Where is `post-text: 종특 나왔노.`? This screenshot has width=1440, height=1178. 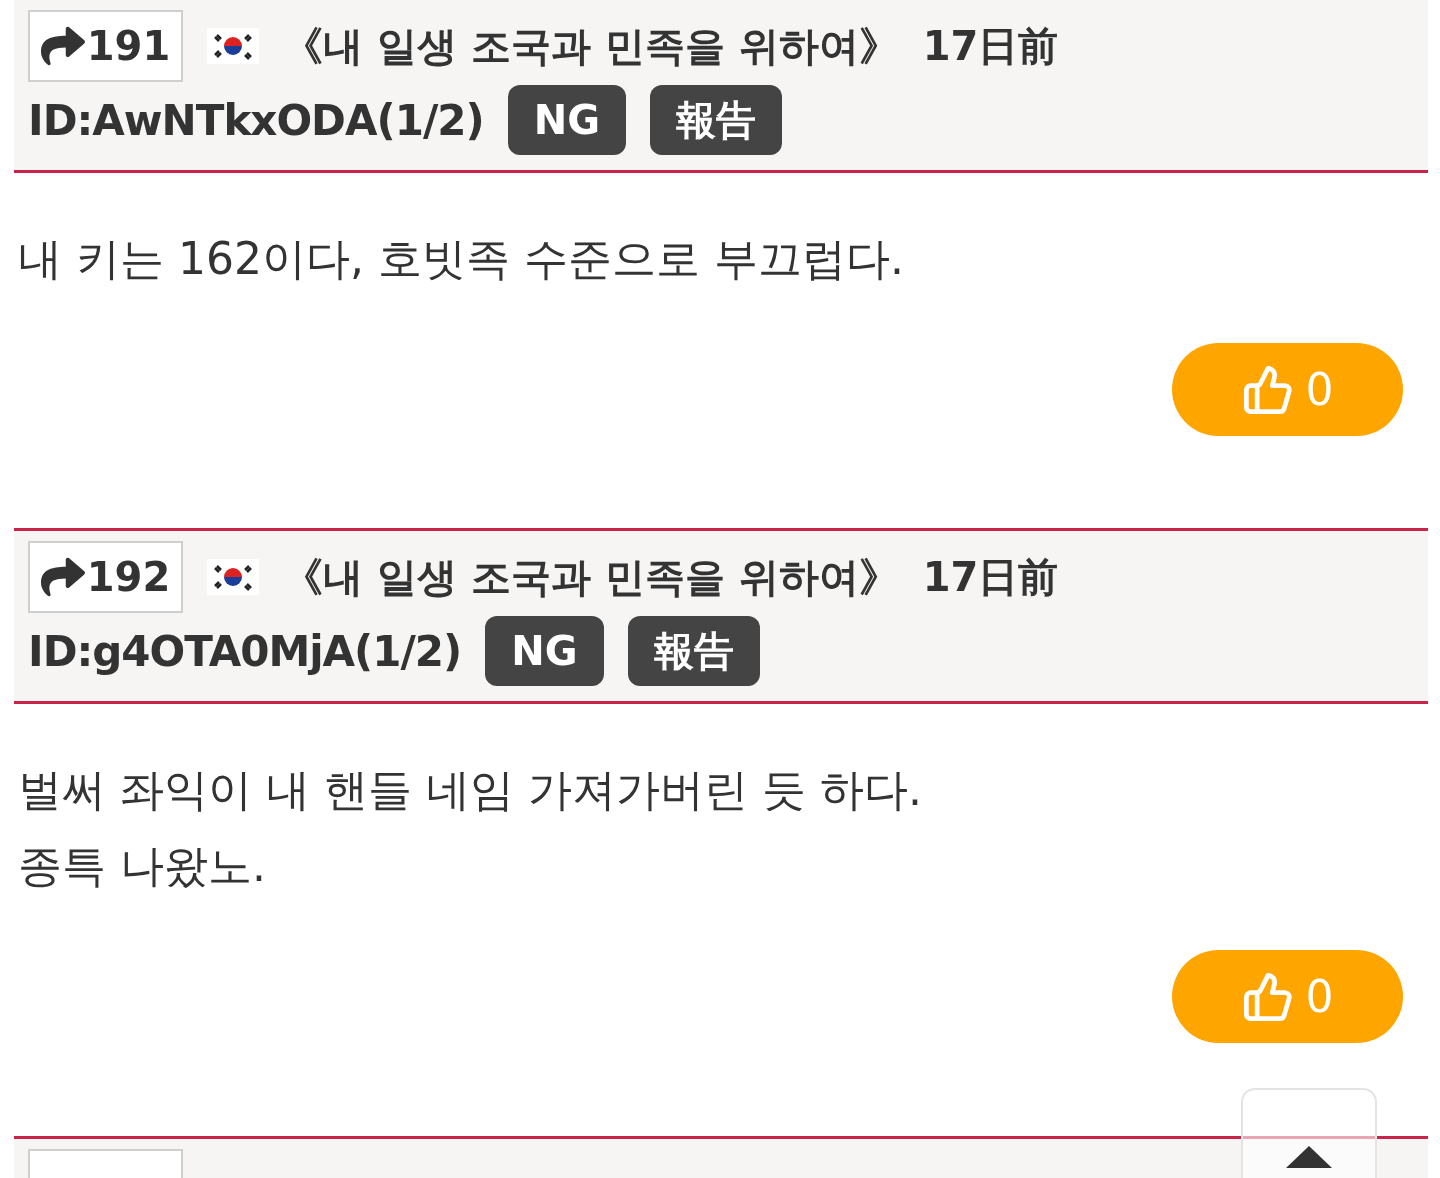 post-text: 종특 나왔노. is located at coordinates (142, 866).